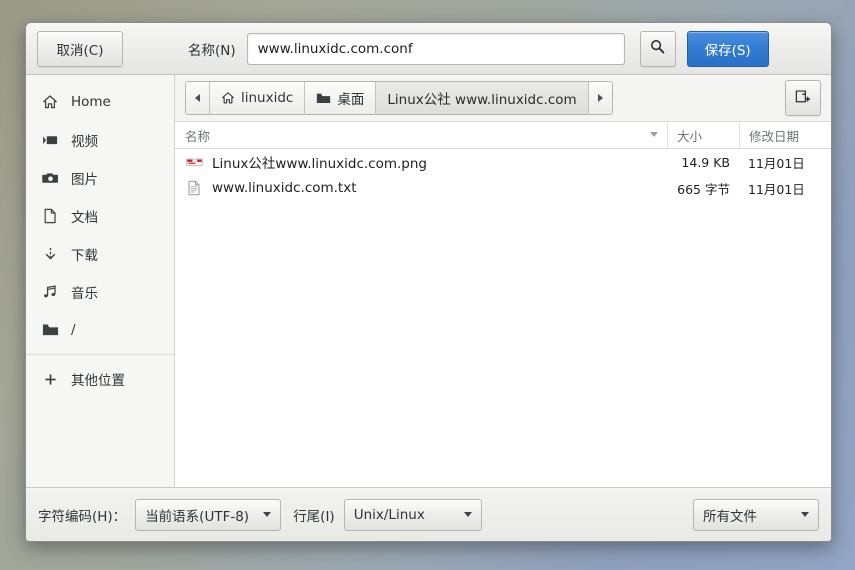  I want to click on sidebar-separator, so click(100, 354).